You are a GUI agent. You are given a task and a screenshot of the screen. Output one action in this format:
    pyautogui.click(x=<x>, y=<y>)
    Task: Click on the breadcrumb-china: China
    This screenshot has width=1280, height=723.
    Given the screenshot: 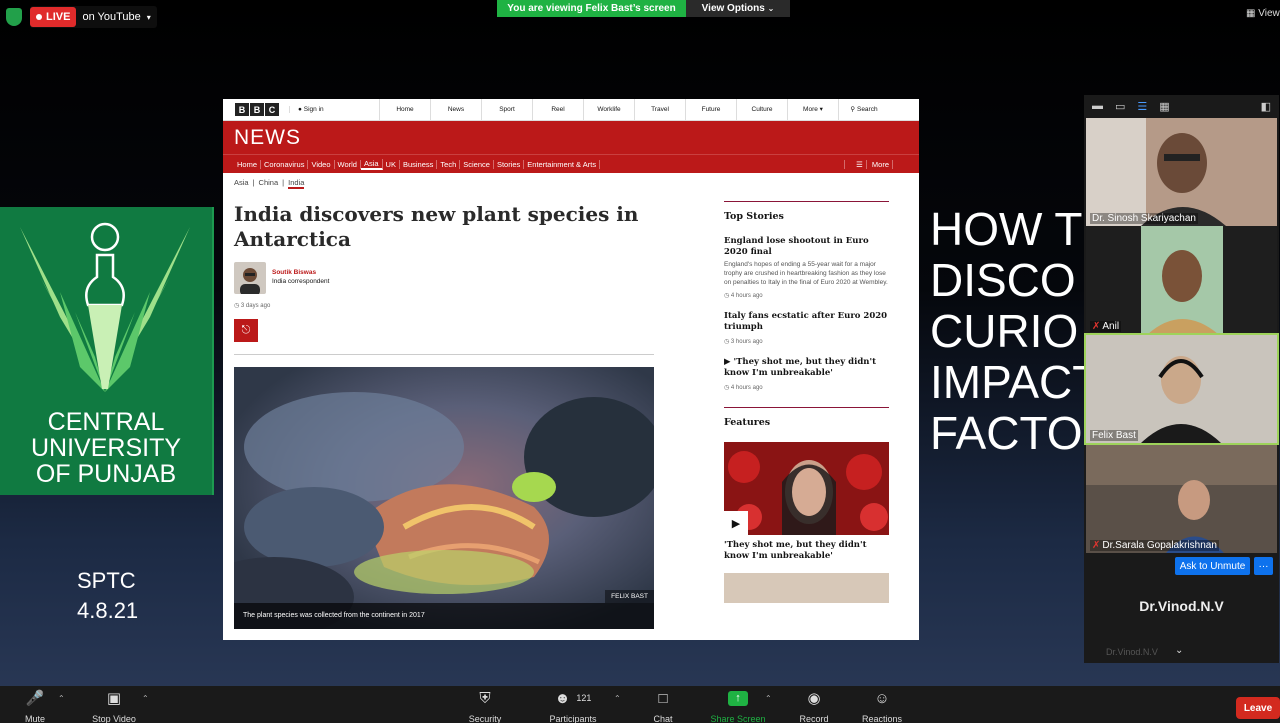 What is the action you would take?
    pyautogui.click(x=269, y=183)
    